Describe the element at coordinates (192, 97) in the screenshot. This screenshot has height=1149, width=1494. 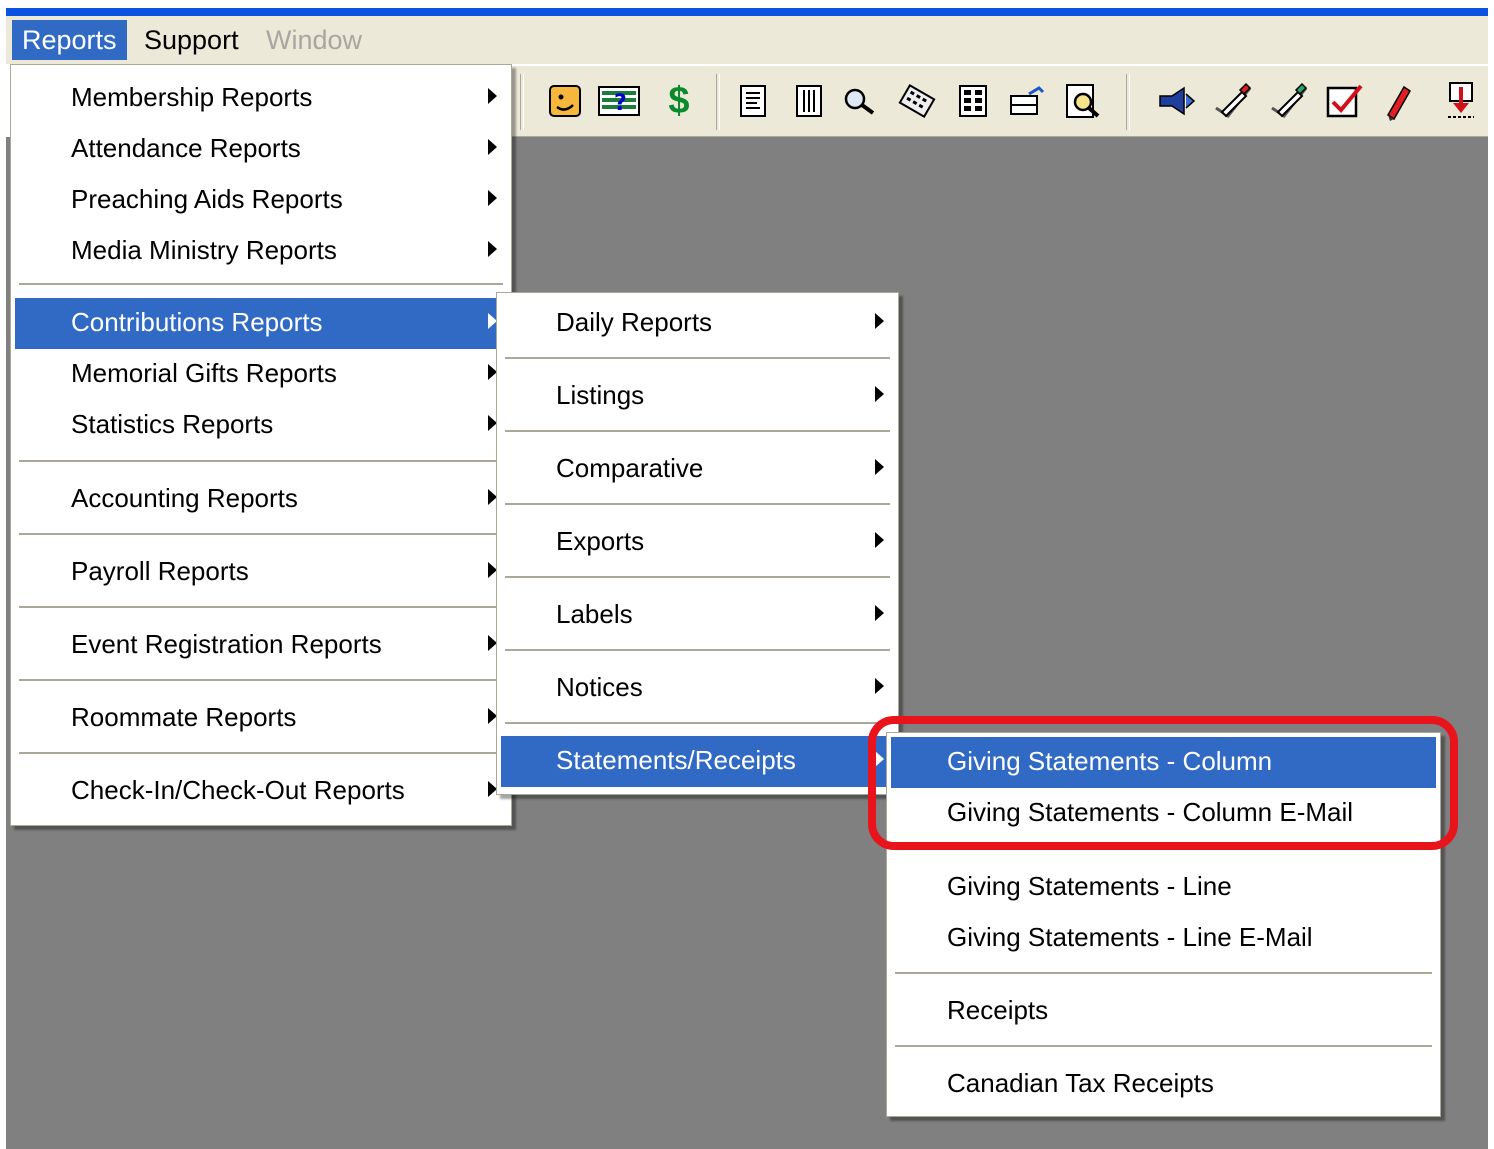
I see `menu-item-label: Membership Reports` at that location.